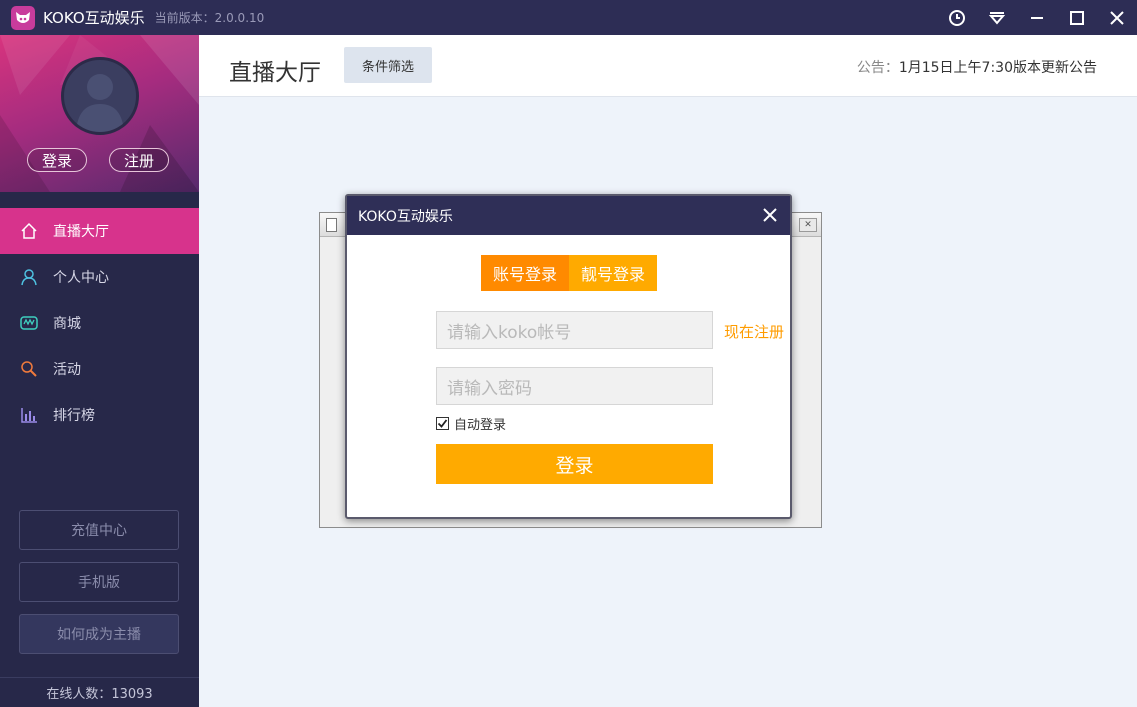 The height and width of the screenshot is (707, 1137). What do you see at coordinates (67, 324) in the screenshot?
I see `sidebar-item-label: 商城` at bounding box center [67, 324].